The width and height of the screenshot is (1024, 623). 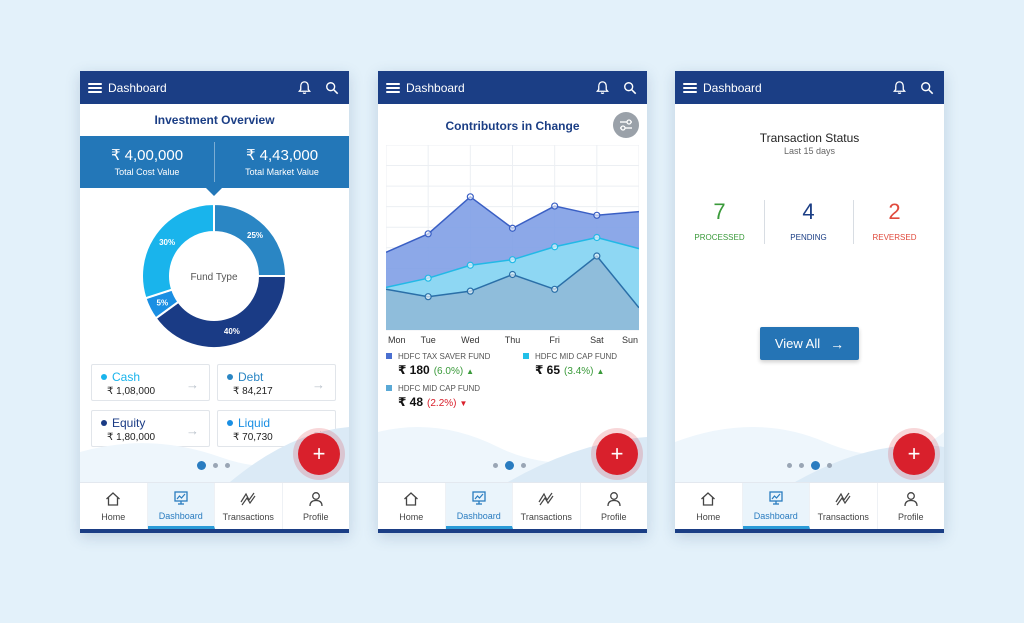 What do you see at coordinates (775, 515) in the screenshot?
I see `nav-label: Dashboard` at bounding box center [775, 515].